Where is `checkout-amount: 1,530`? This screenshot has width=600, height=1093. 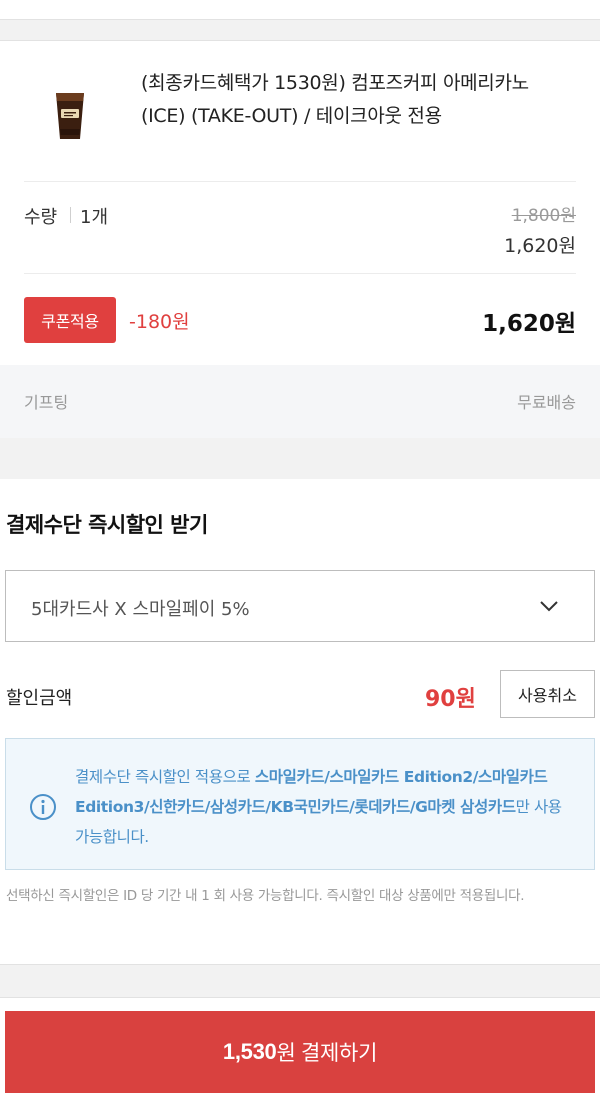 checkout-amount: 1,530 is located at coordinates (249, 1051).